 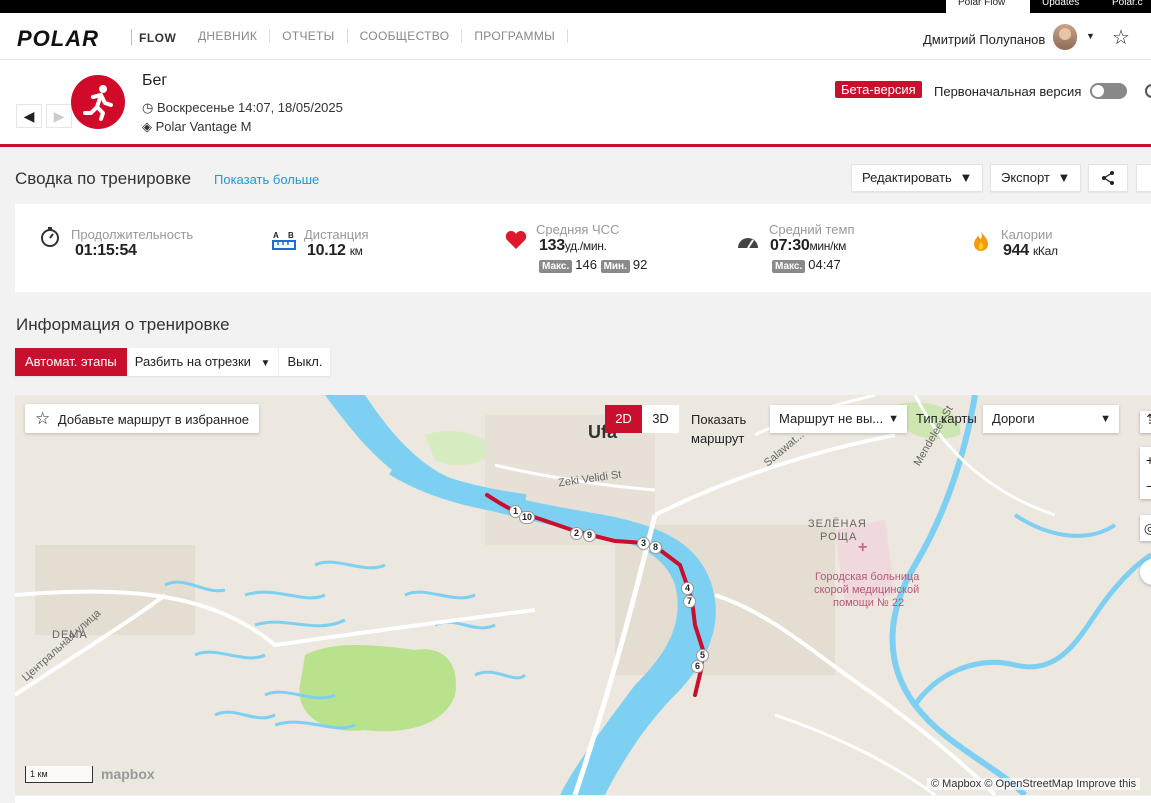 I want to click on add-favorite-route-button: ☆ Добавьте маршрут в избранное, so click(x=142, y=418).